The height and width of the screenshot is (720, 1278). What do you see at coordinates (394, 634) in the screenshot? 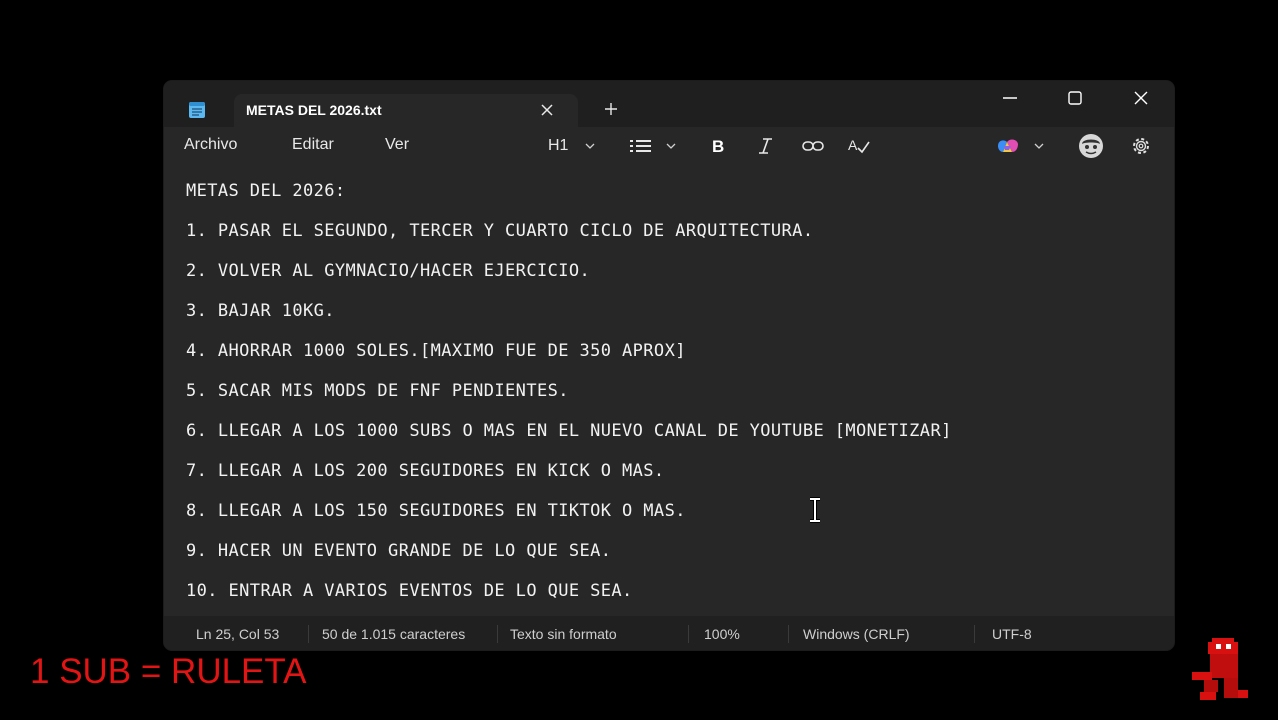
I see `char-count: 50 de 1.015 caracteres` at bounding box center [394, 634].